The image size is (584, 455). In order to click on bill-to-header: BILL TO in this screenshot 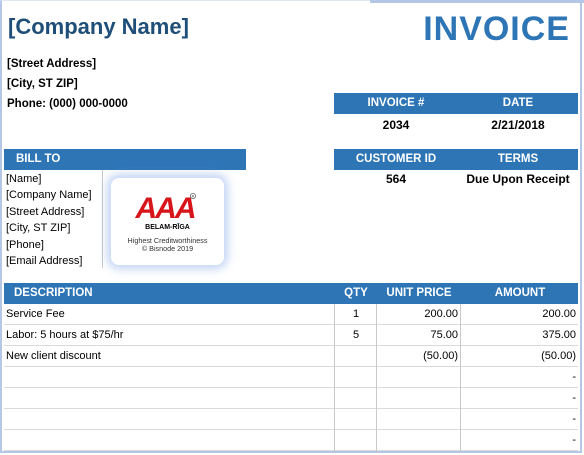, I will do `click(125, 159)`.